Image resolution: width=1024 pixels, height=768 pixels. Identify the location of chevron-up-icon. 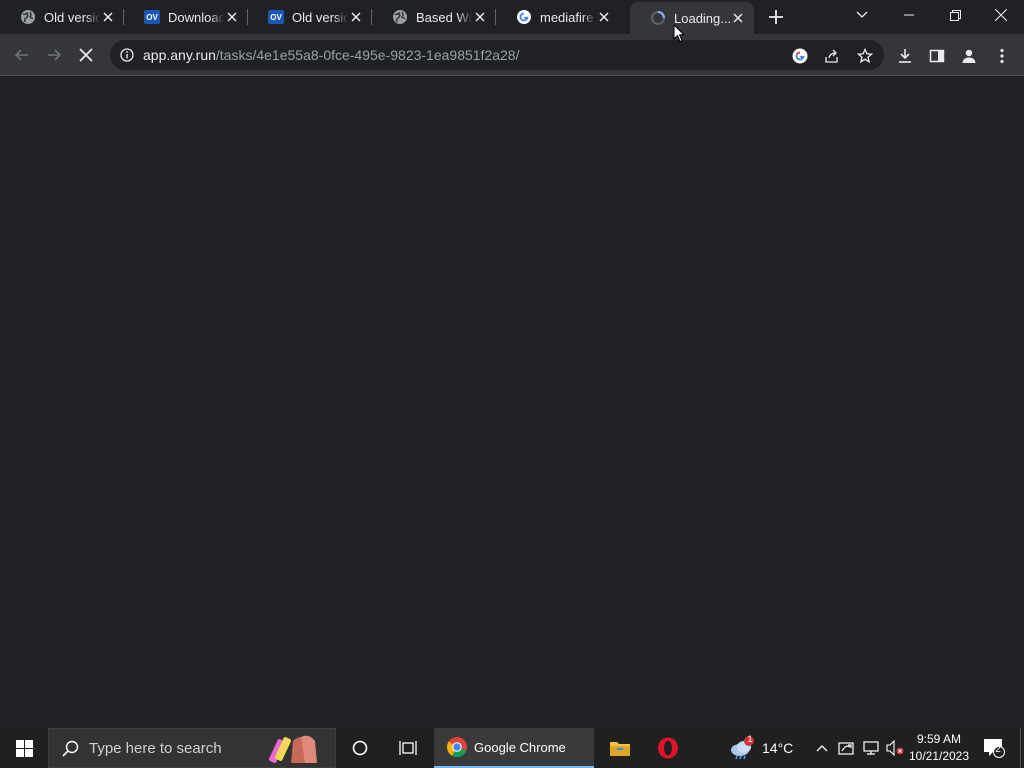
(822, 748).